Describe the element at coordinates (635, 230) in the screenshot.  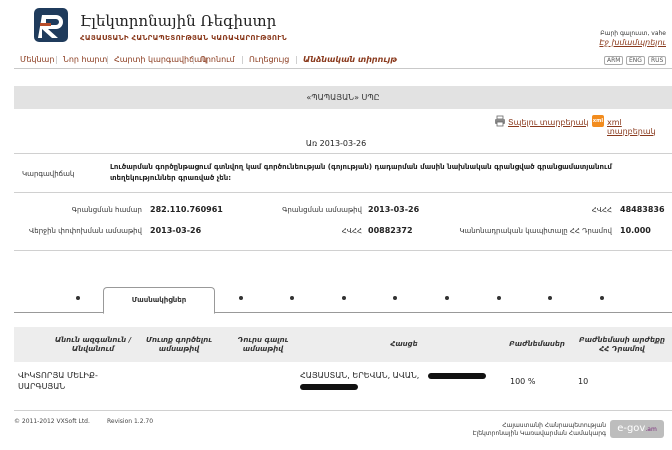
I see `capital-value: 10.000` at that location.